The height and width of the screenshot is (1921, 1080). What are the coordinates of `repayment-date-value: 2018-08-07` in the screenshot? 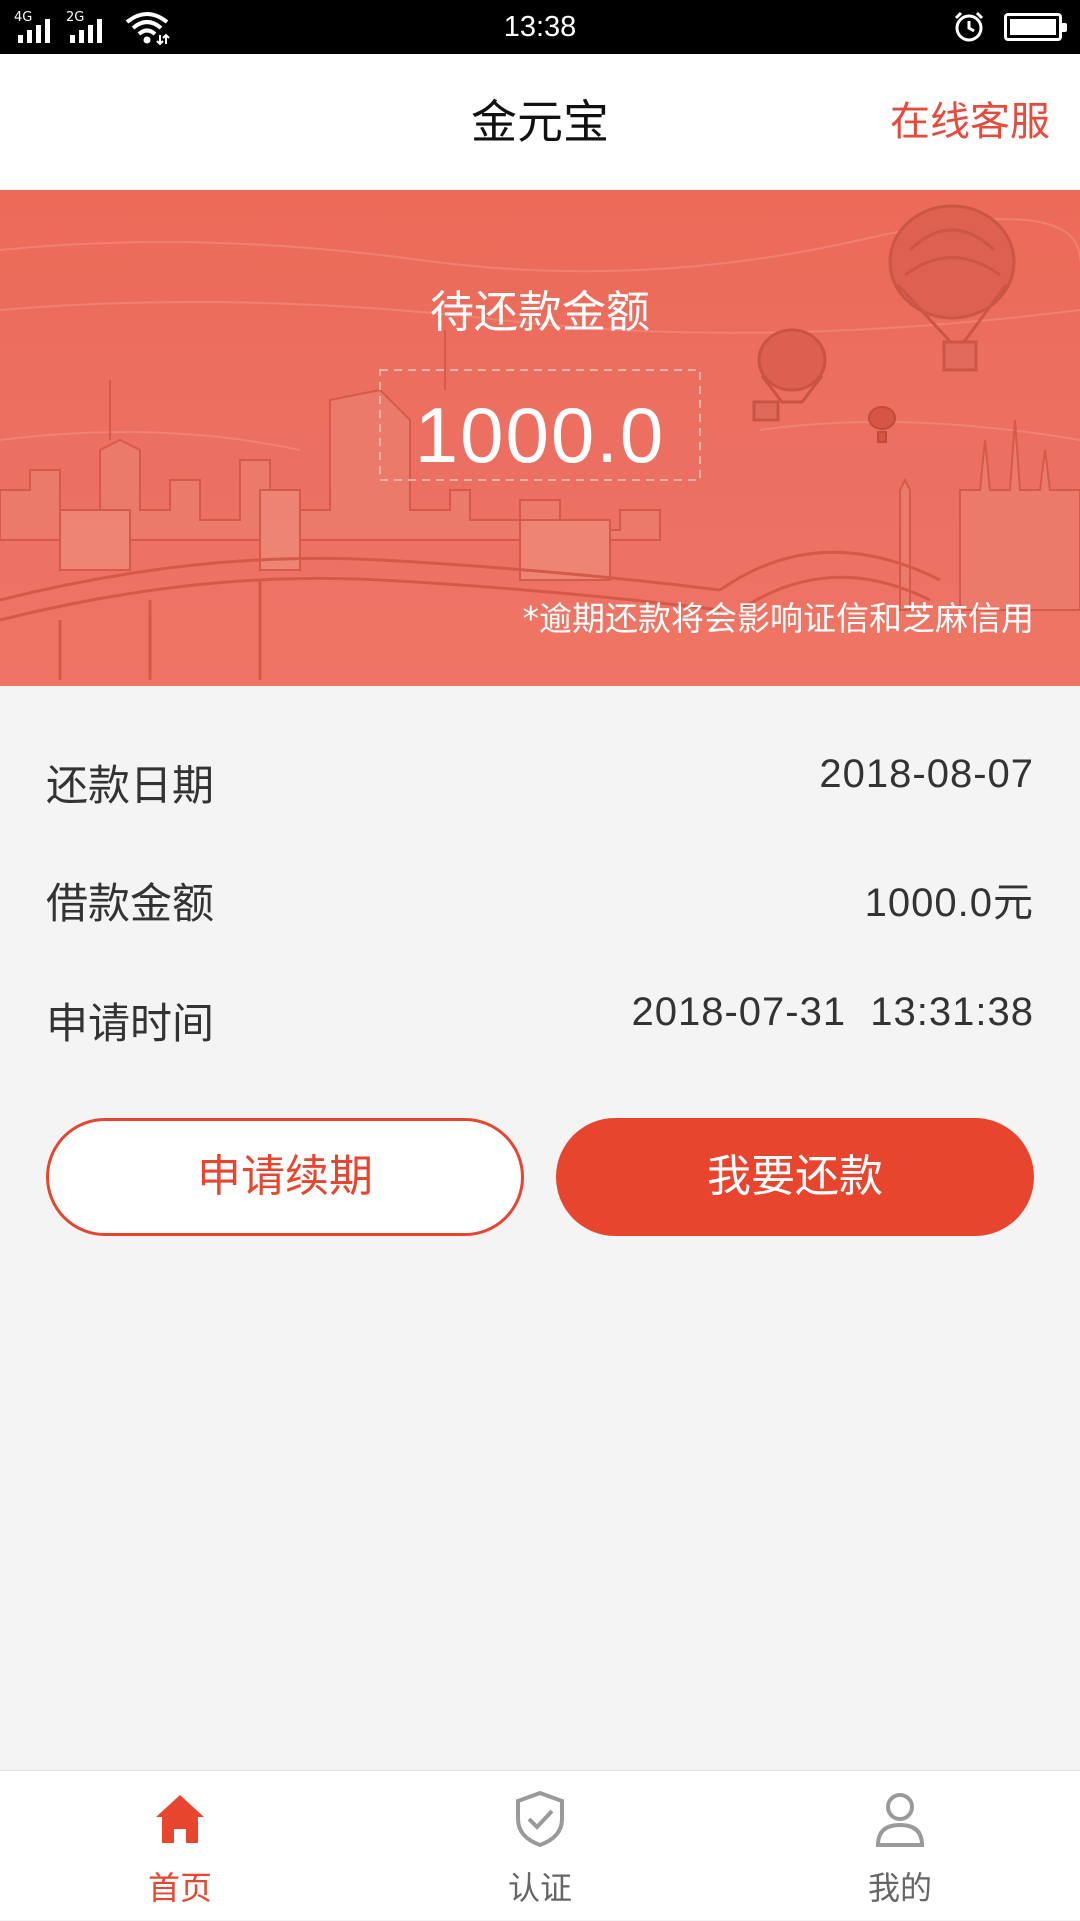 It's located at (926, 774).